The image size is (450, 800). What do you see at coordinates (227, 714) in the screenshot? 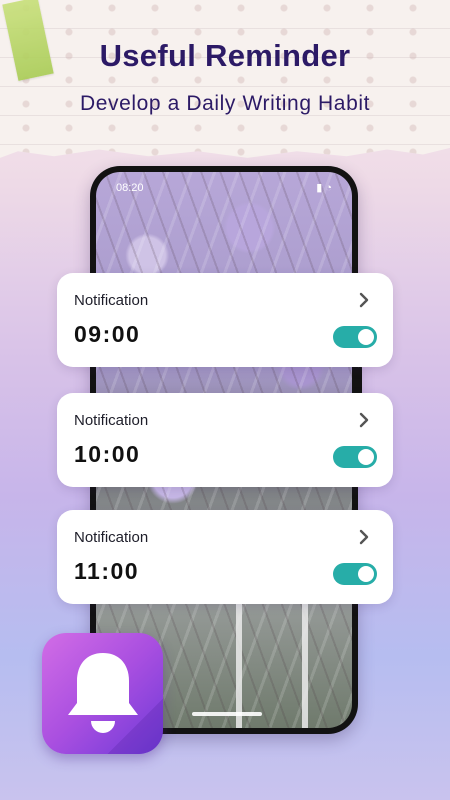
I see `home-indicator` at bounding box center [227, 714].